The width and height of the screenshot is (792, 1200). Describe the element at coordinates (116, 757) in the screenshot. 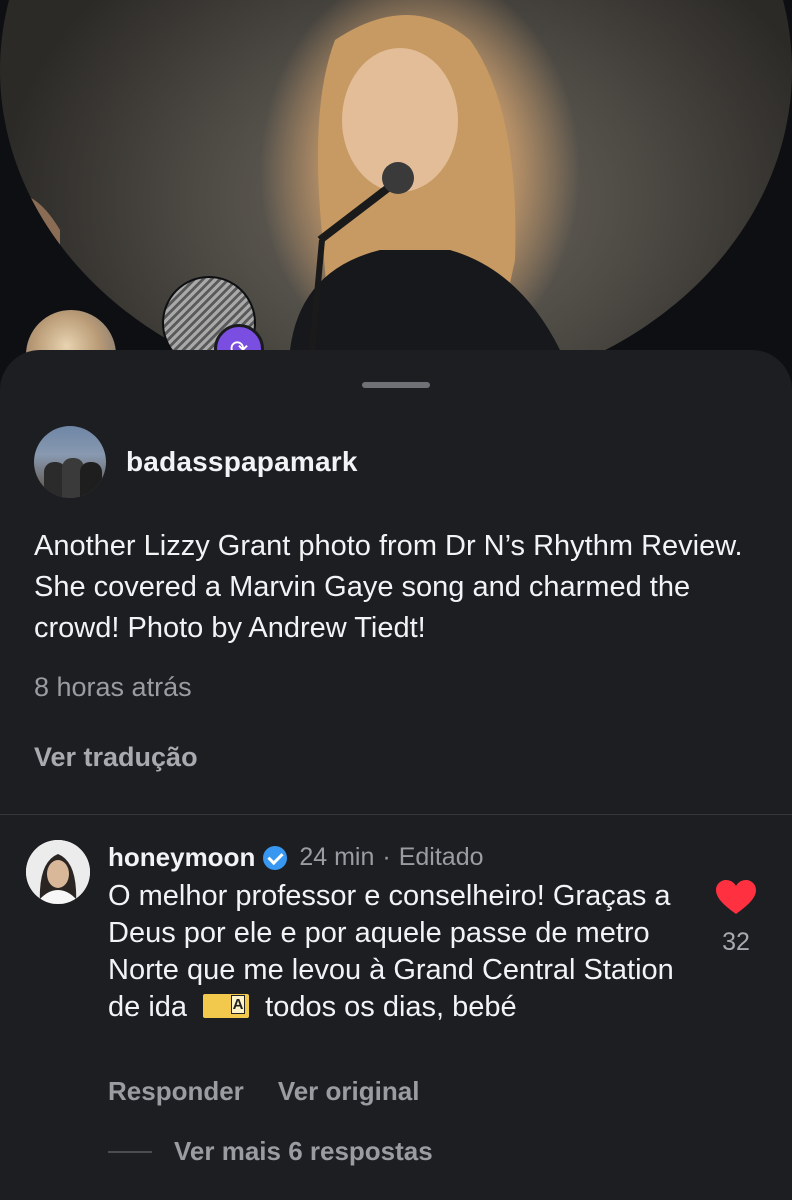

I see `see-translation-button: Ver tradução` at that location.